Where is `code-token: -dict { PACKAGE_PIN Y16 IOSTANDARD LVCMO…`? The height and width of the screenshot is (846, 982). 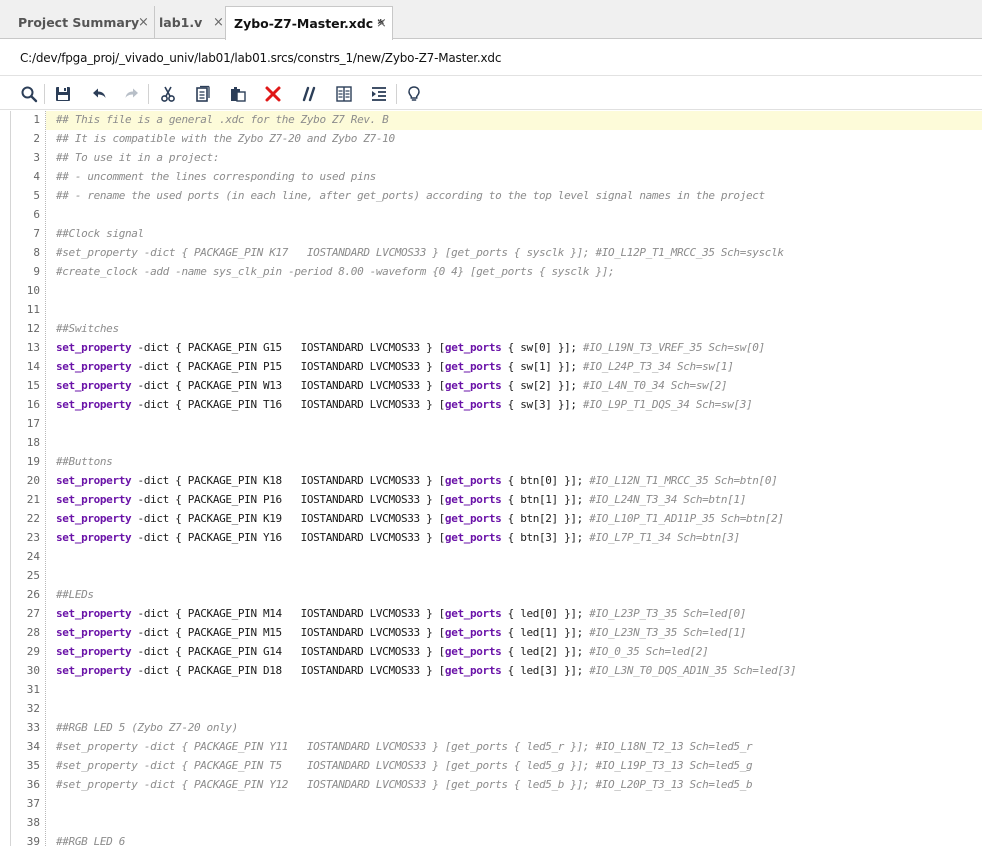
code-token: -dict { PACKAGE_PIN Y16 IOSTANDARD LVCMO… is located at coordinates (288, 537).